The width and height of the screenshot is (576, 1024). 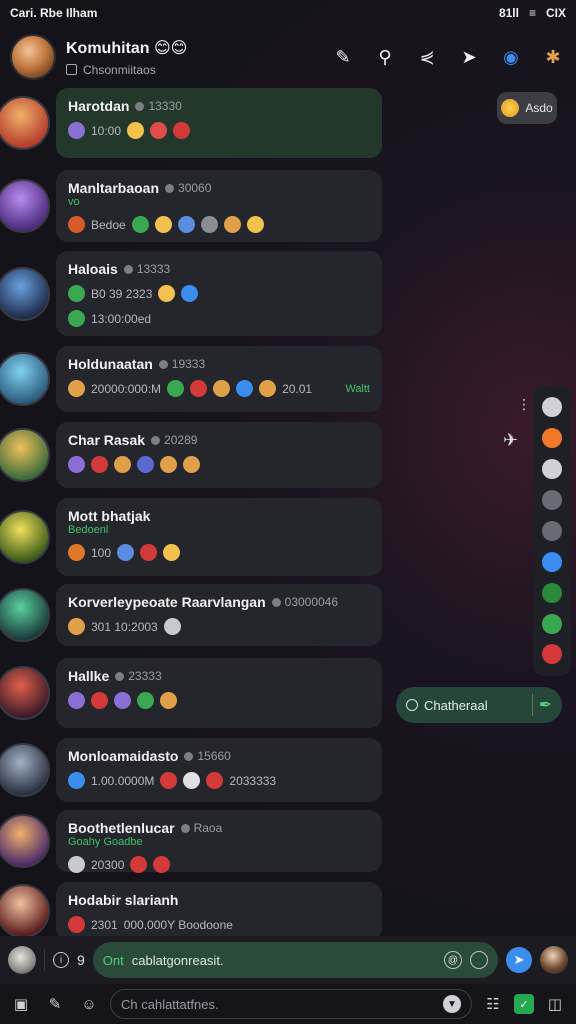 I want to click on chevron-down-icon: ▼, so click(x=452, y=1004).